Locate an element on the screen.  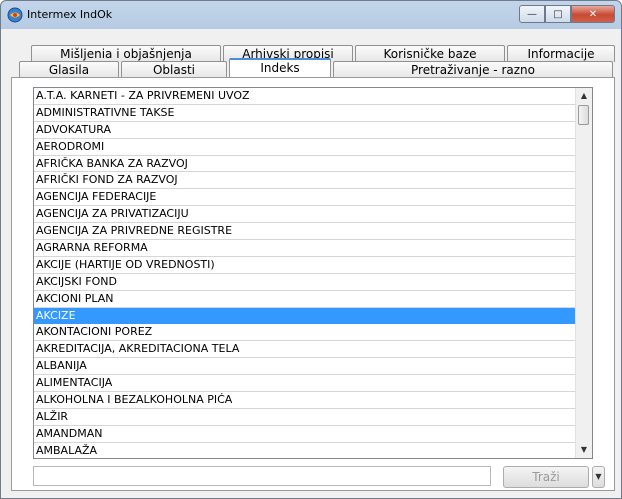
list-item: AGRARNA REFORMA is located at coordinates (313, 248).